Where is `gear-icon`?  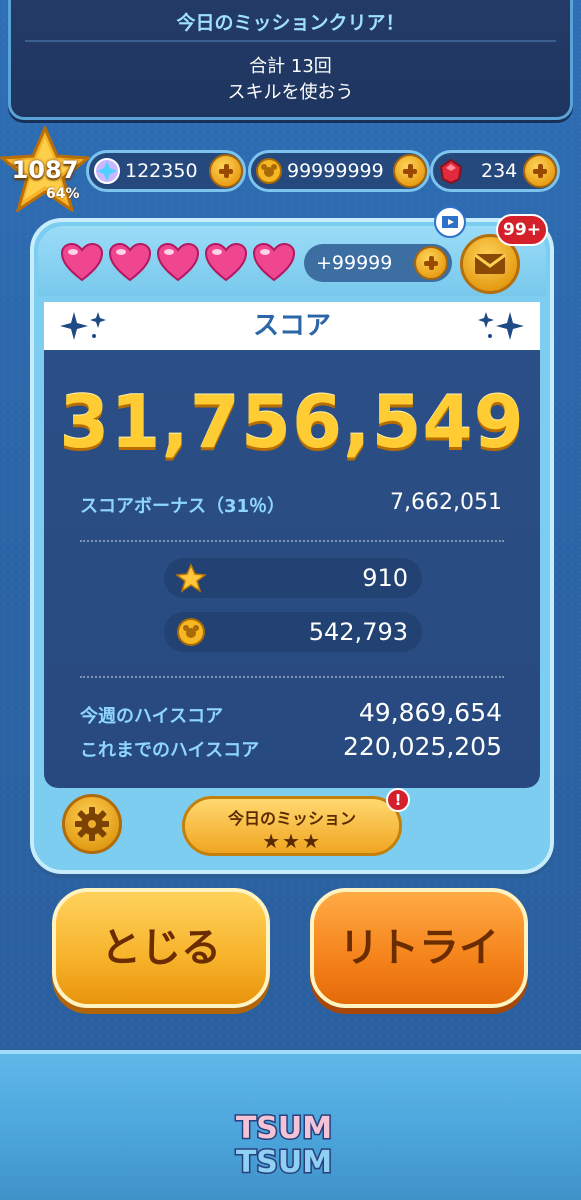
gear-icon is located at coordinates (92, 824).